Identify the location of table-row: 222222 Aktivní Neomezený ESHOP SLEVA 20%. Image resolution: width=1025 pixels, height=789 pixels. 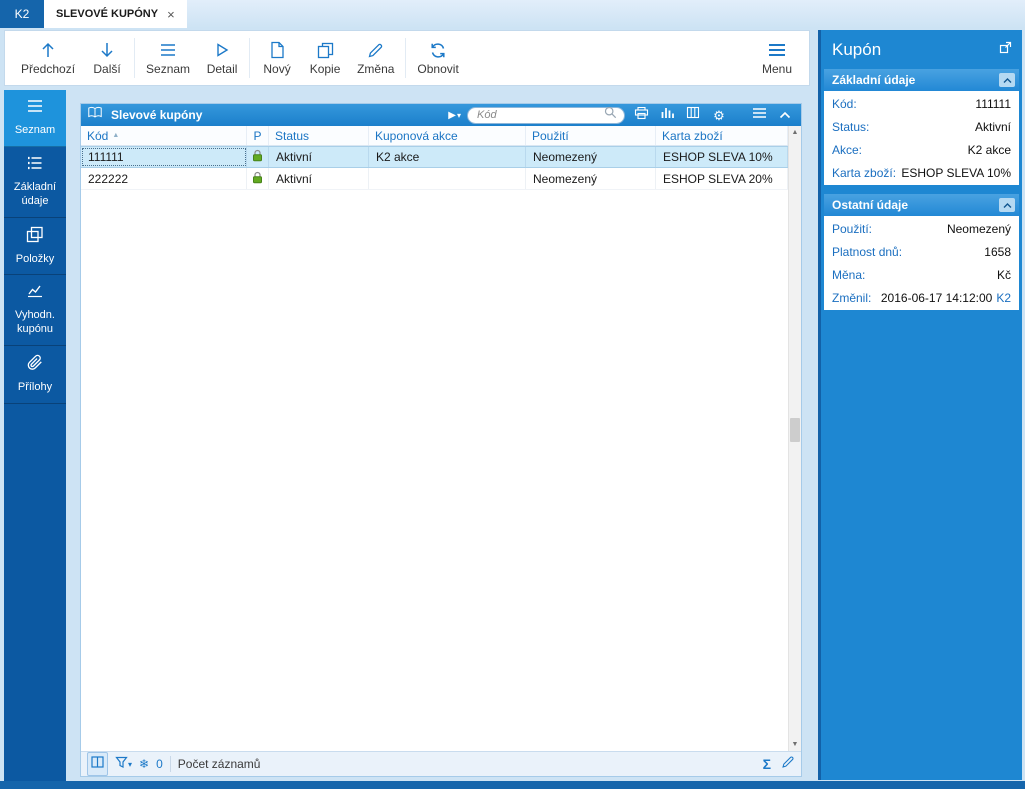
(434, 179).